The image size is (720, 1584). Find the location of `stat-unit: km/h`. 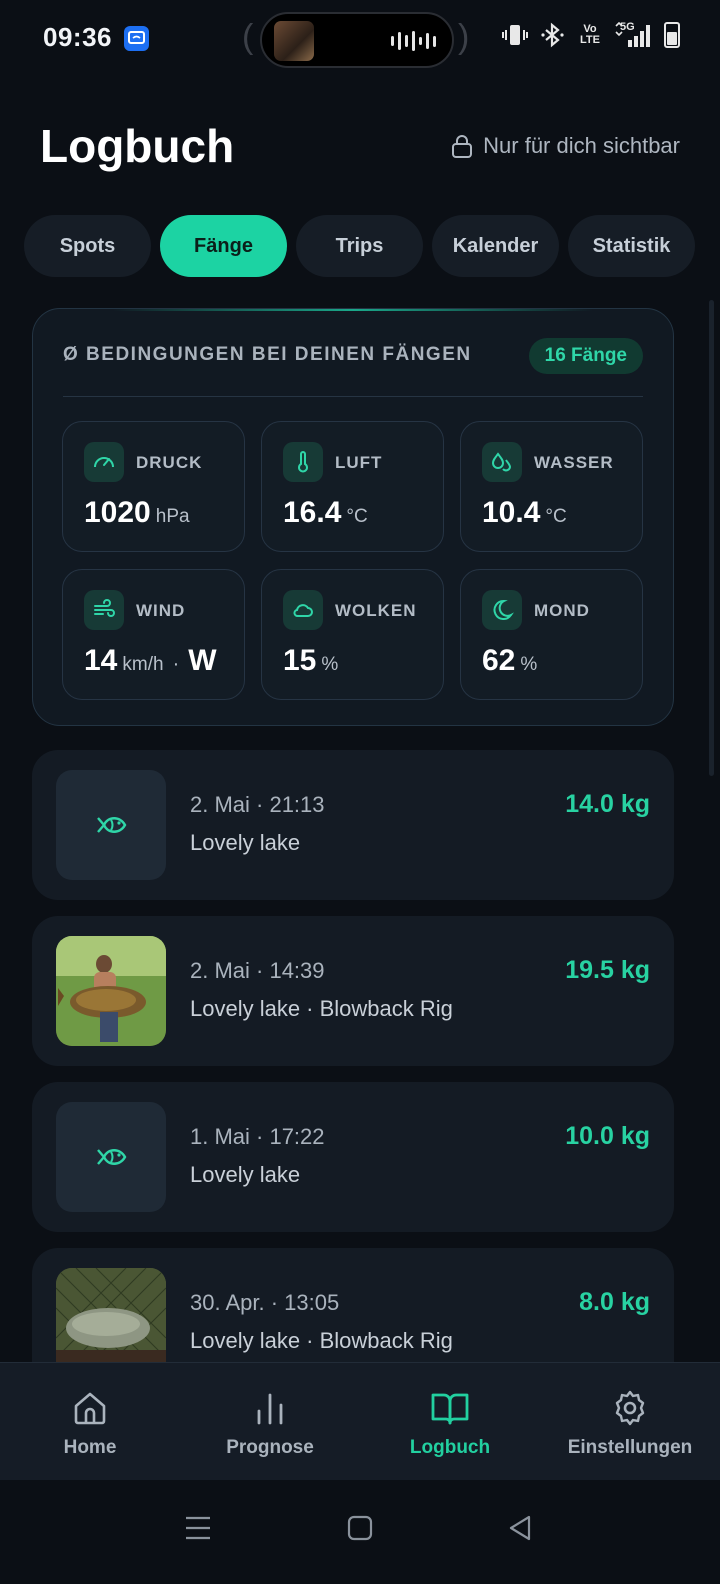

stat-unit: km/h is located at coordinates (143, 664).